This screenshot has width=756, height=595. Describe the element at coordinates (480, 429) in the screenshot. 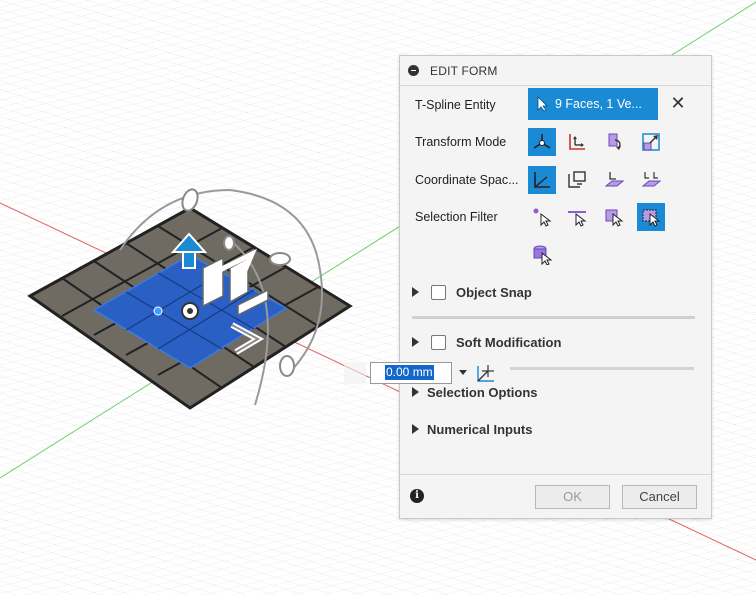

I see `numerical-inputs-label: Numerical Inputs` at that location.